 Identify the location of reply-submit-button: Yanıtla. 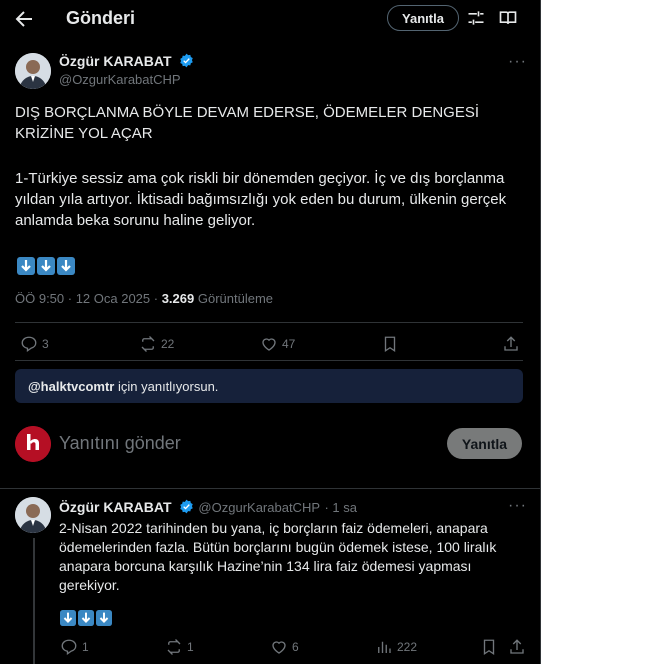
(484, 443).